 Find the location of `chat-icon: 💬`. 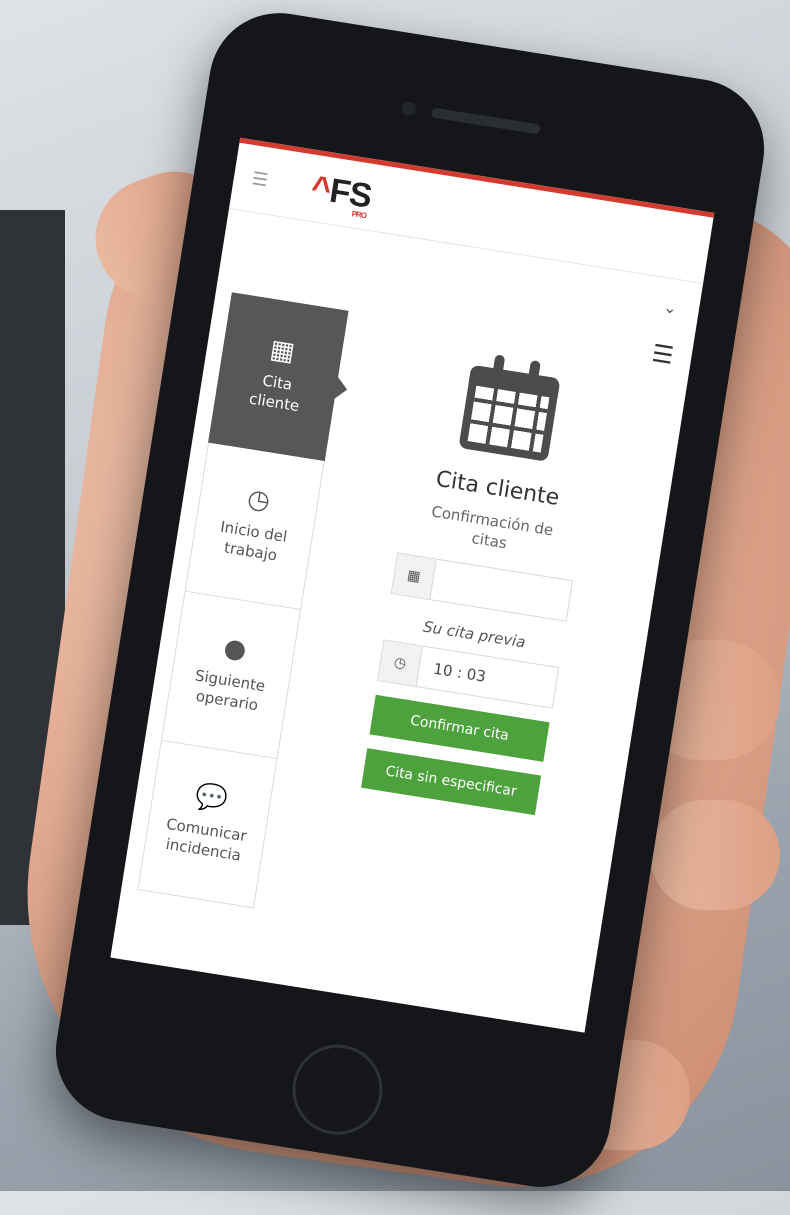

chat-icon: 💬 is located at coordinates (211, 798).